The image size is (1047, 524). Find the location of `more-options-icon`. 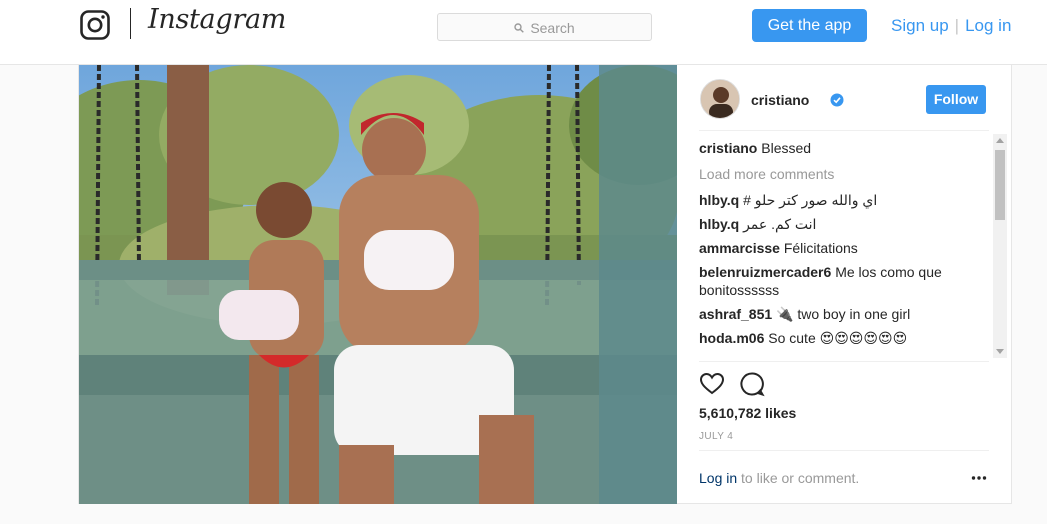

more-options-icon is located at coordinates (979, 478).